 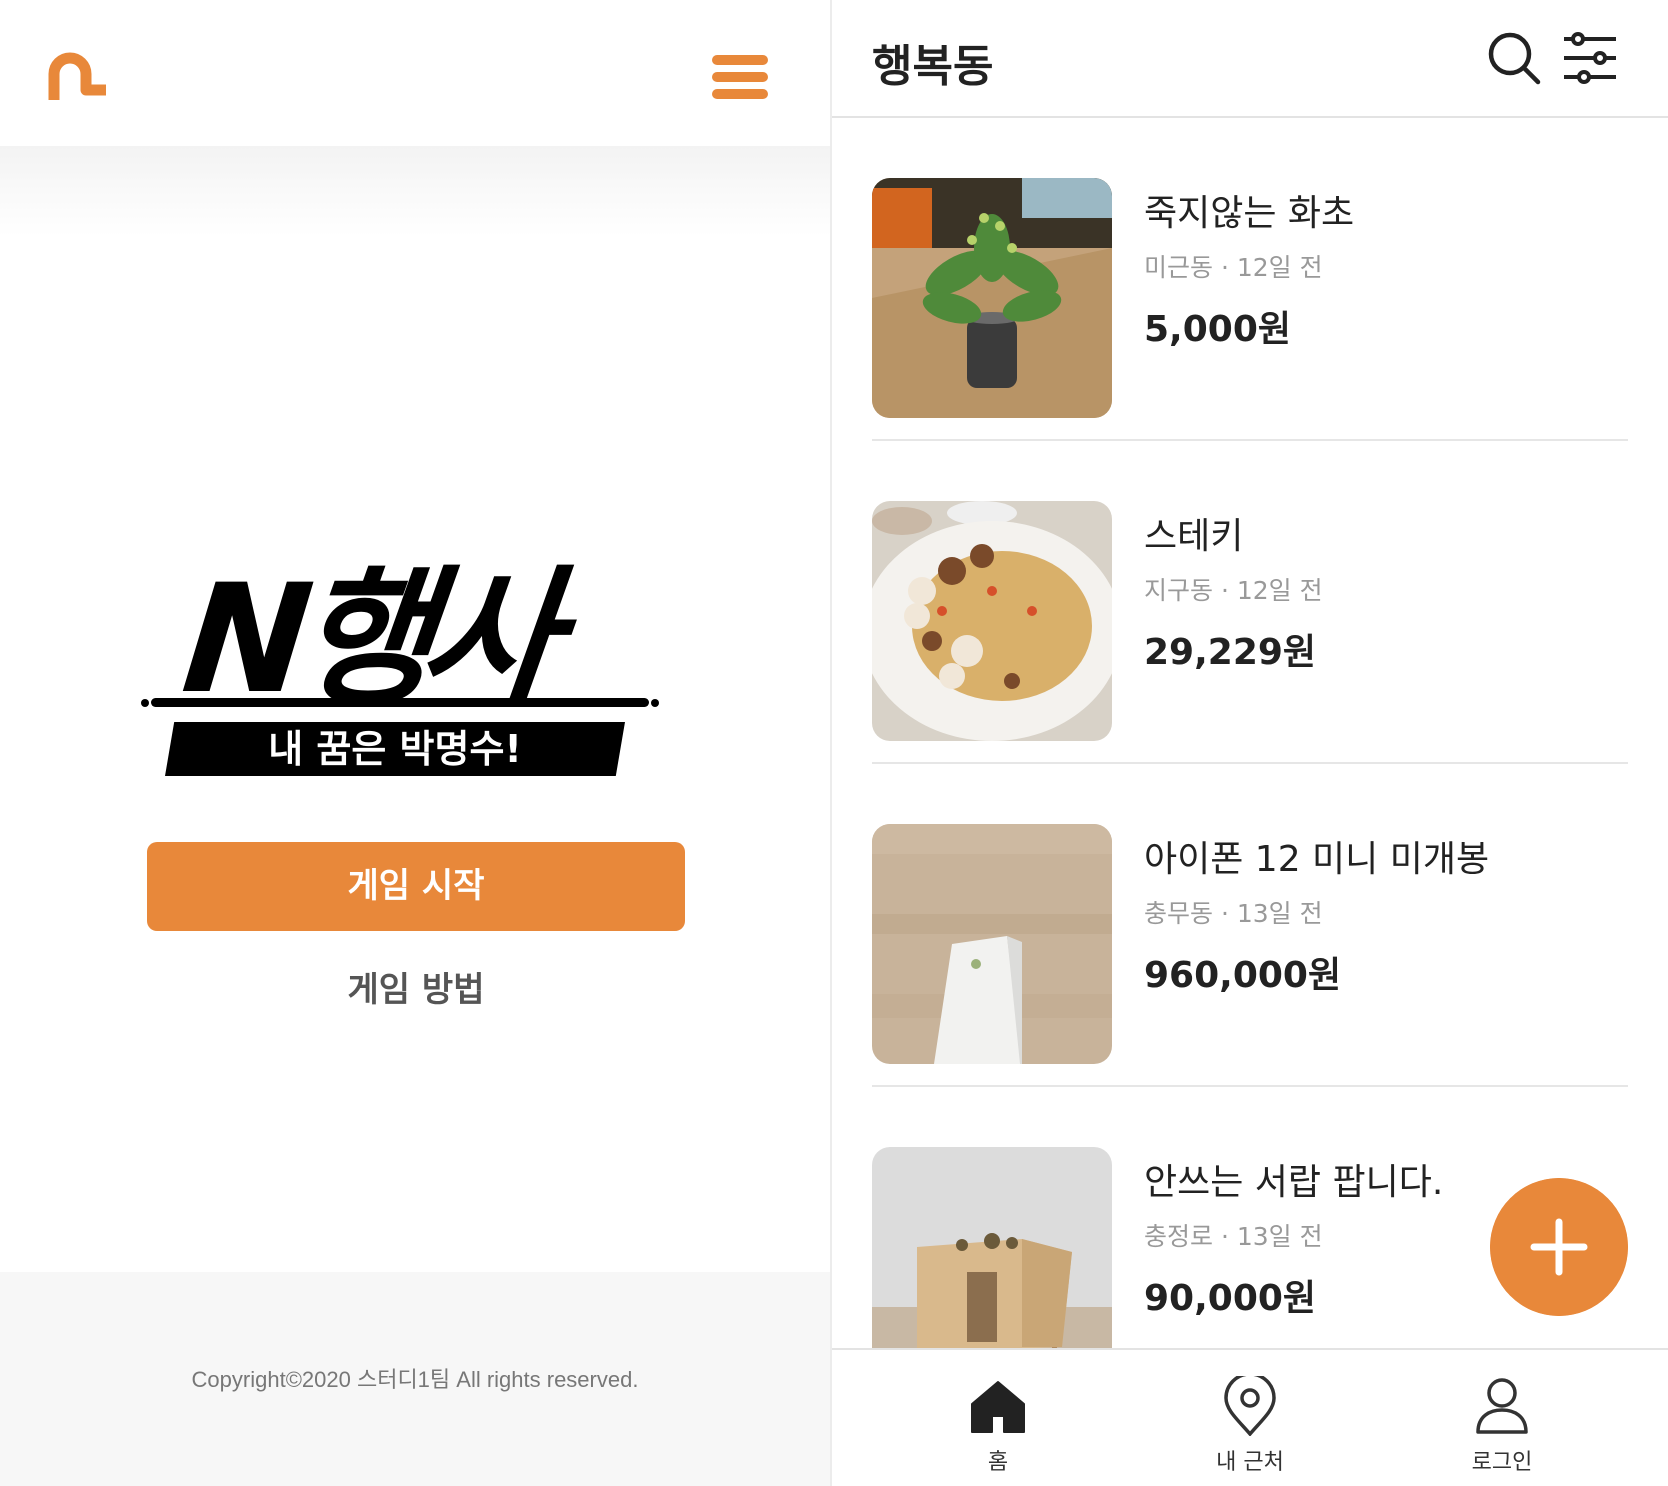 I want to click on brand-title: N행사, so click(x=364, y=640).